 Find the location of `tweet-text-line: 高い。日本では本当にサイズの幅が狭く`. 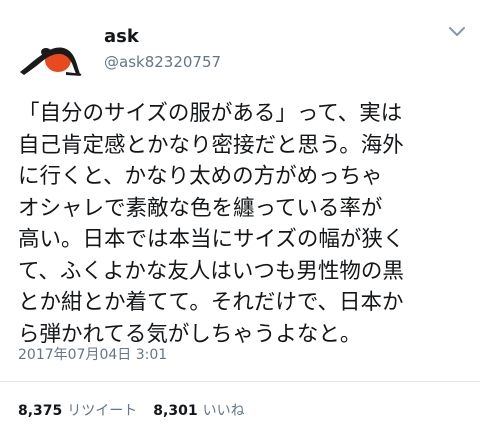

tweet-text-line: 高い。日本では本当にサイズの幅が狭く is located at coordinates (211, 239).